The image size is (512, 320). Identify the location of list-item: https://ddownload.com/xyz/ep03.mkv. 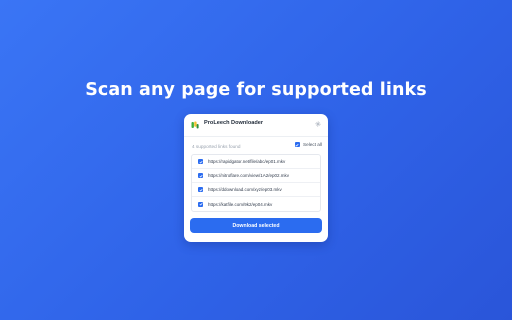
(256, 190).